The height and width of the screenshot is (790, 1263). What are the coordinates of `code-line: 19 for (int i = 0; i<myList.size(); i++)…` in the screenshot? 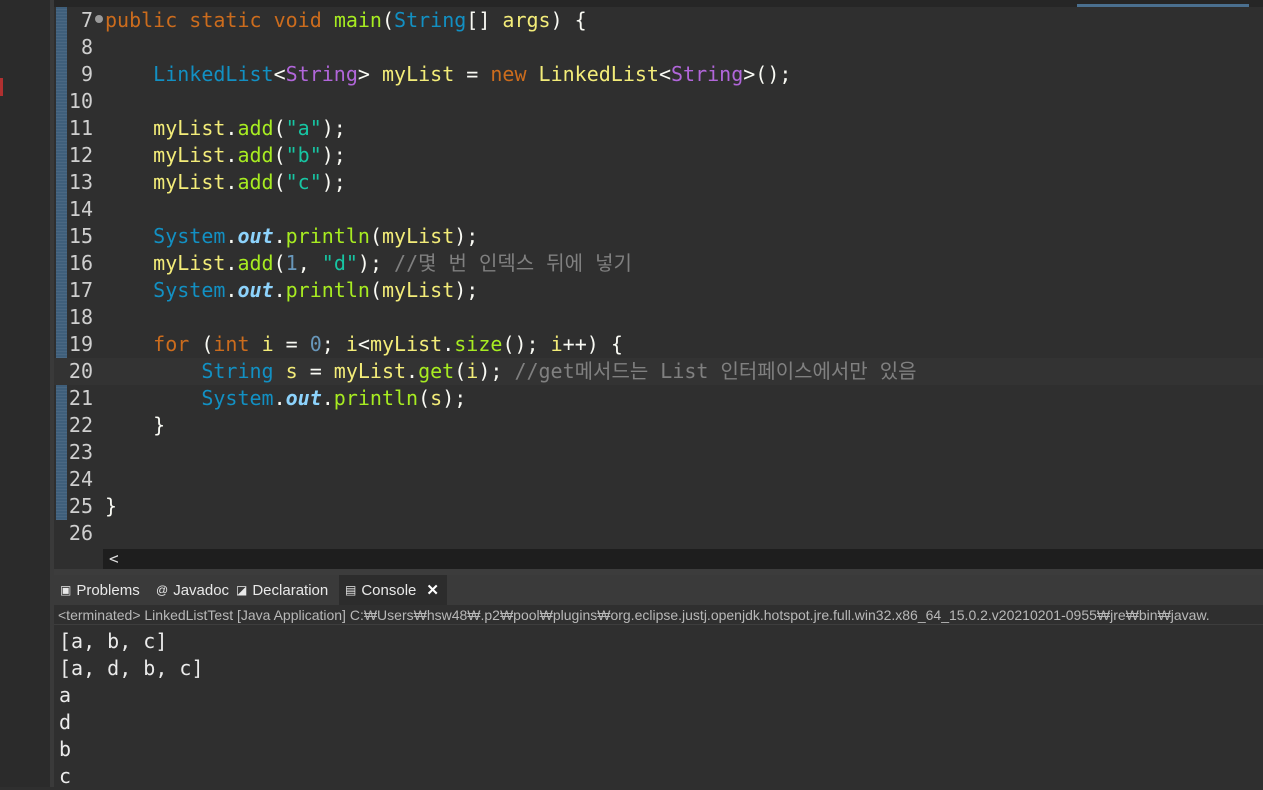 It's located at (658, 344).